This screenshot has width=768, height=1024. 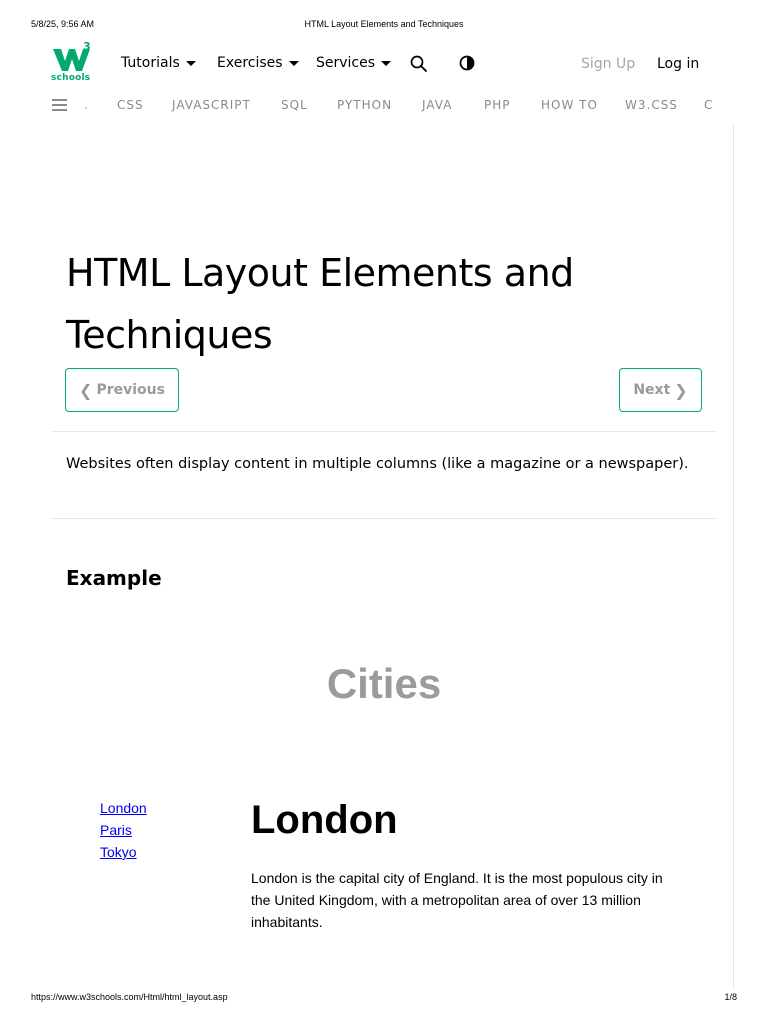 I want to click on subnav-item-php: PHP, so click(x=497, y=105).